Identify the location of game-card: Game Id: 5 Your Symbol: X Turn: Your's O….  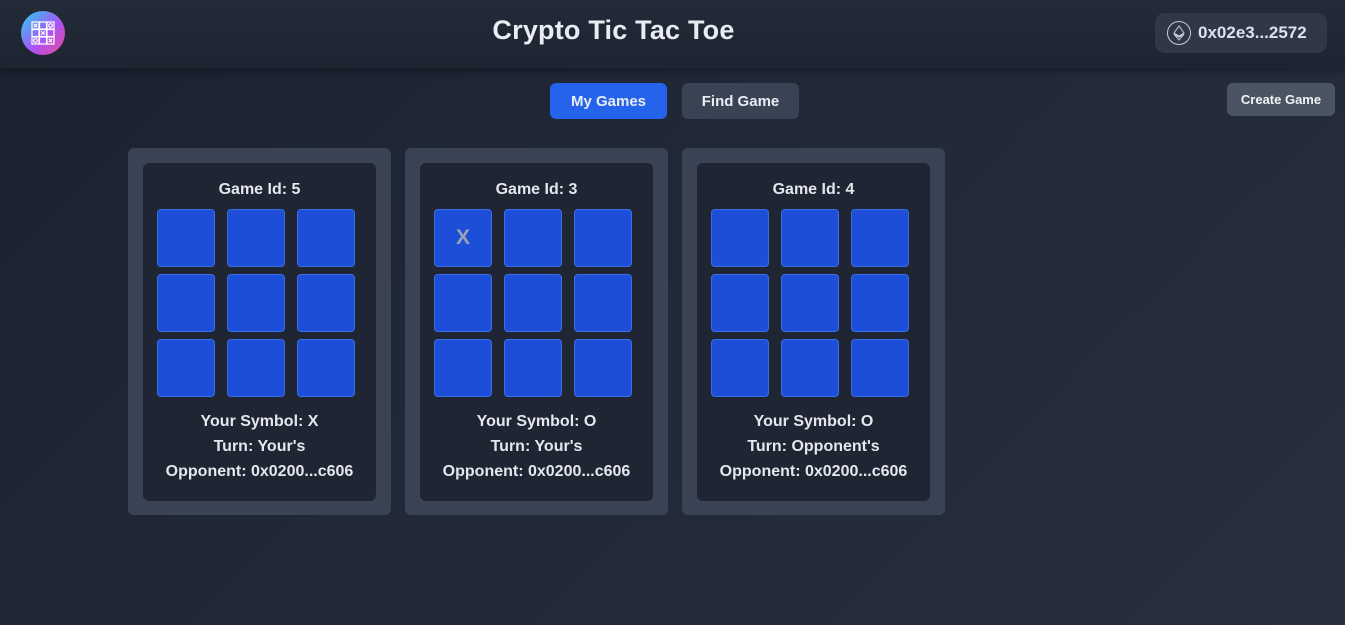
(259, 331).